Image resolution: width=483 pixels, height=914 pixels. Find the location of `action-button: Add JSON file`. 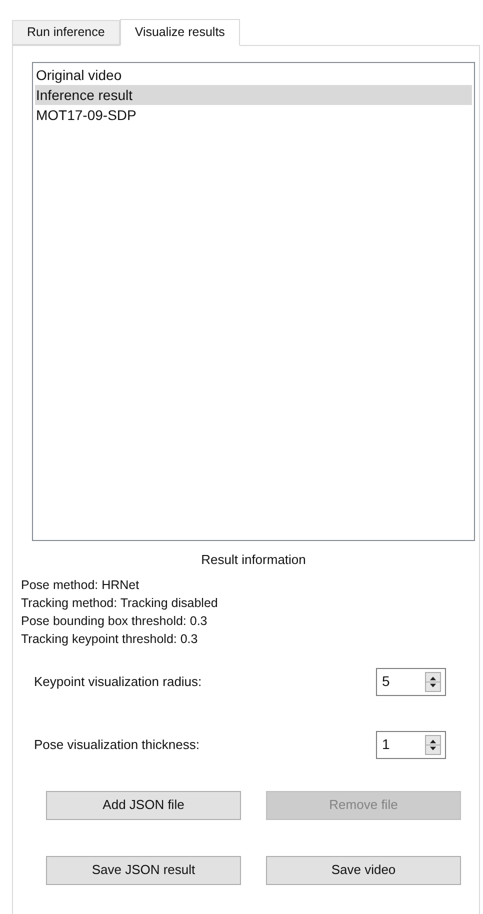

action-button: Add JSON file is located at coordinates (143, 805).